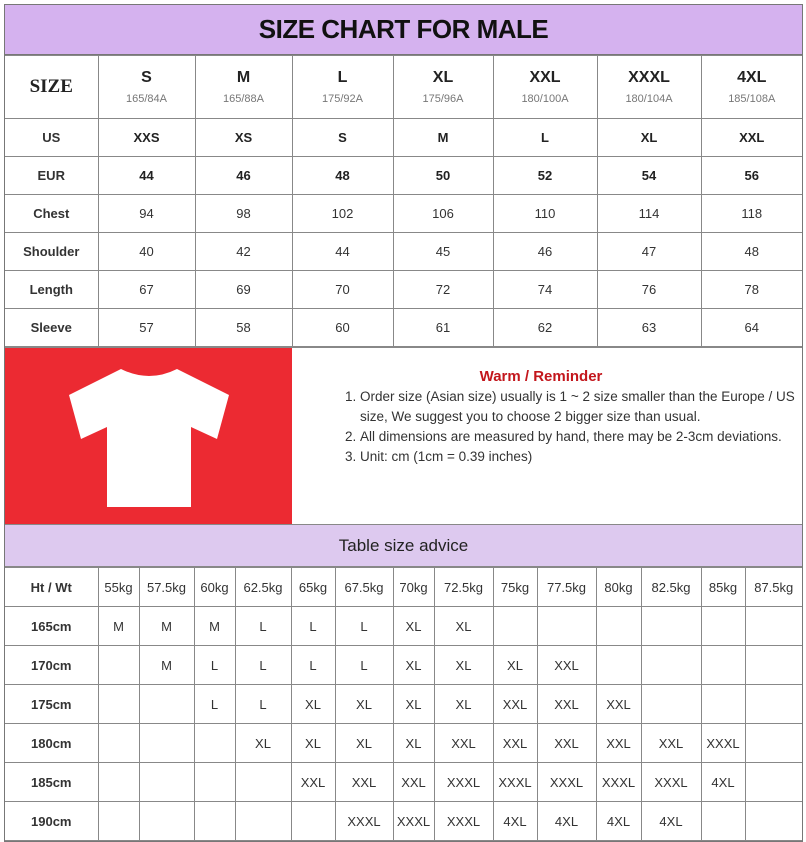 This screenshot has height=842, width=806. I want to click on size-header-cell: 4XL 185/108A, so click(751, 87).